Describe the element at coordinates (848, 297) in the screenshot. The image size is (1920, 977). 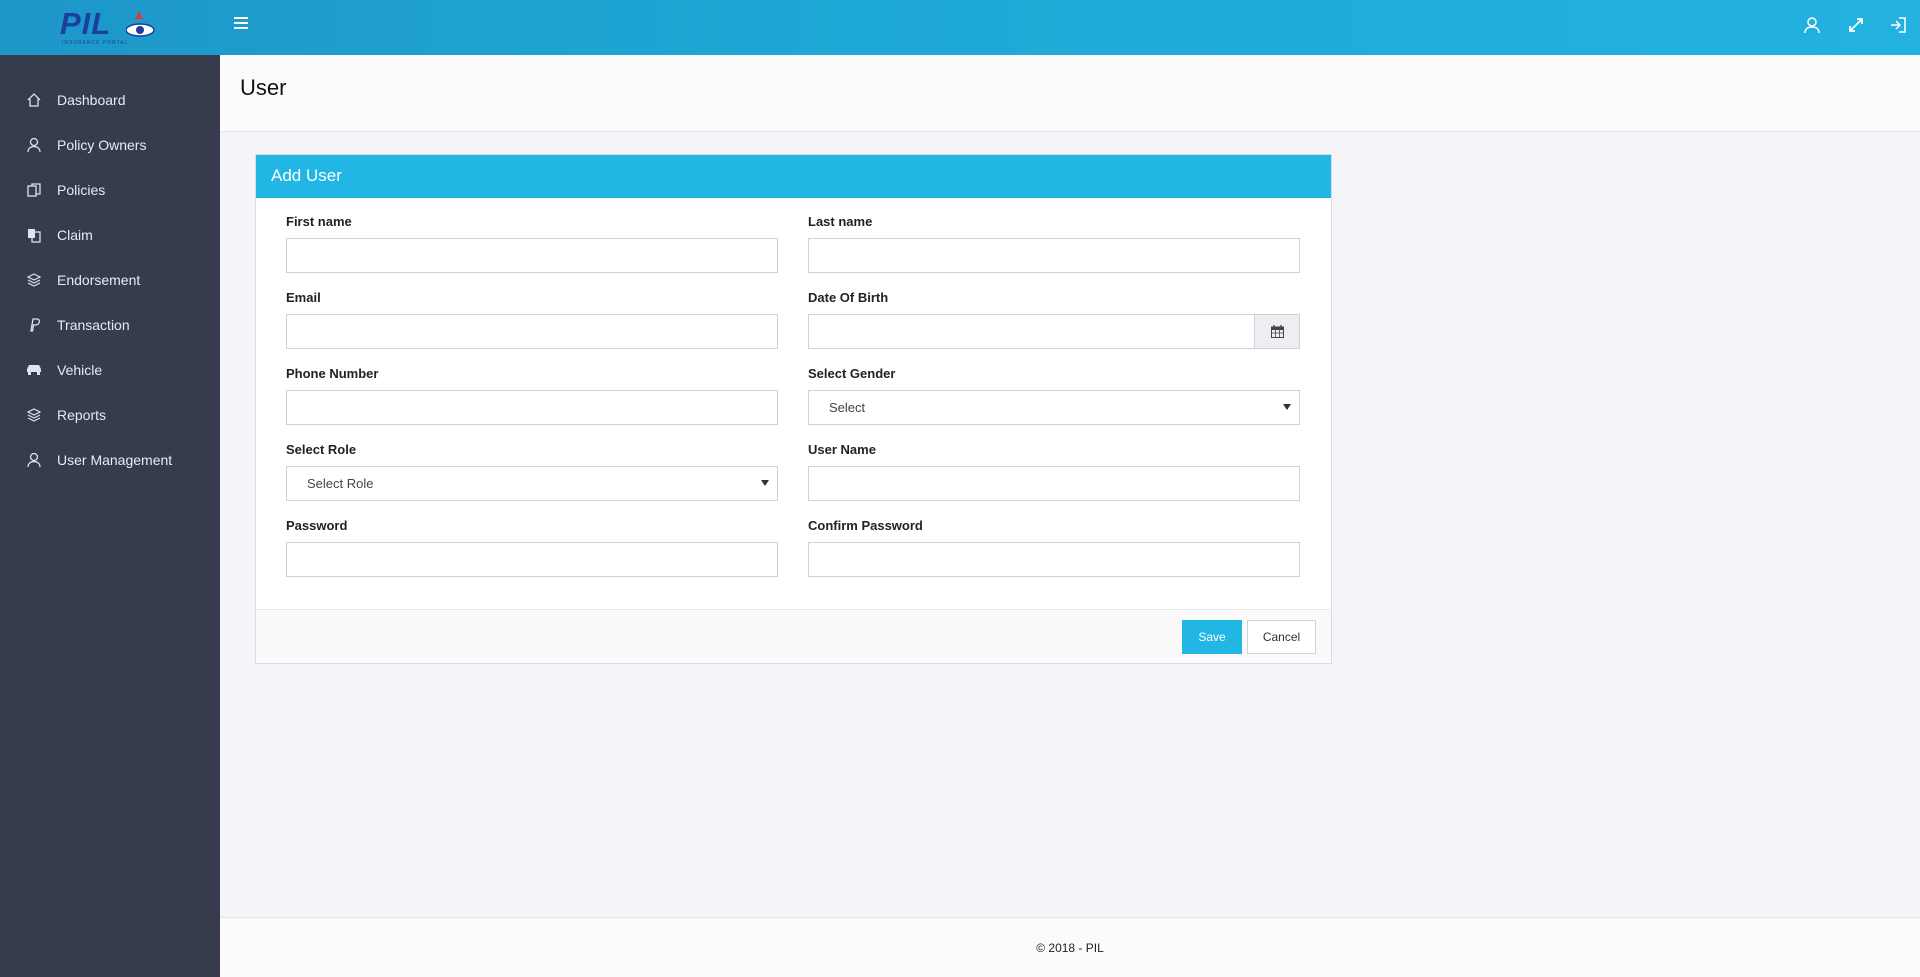
I see `dob-label: Date Of Birth` at that location.